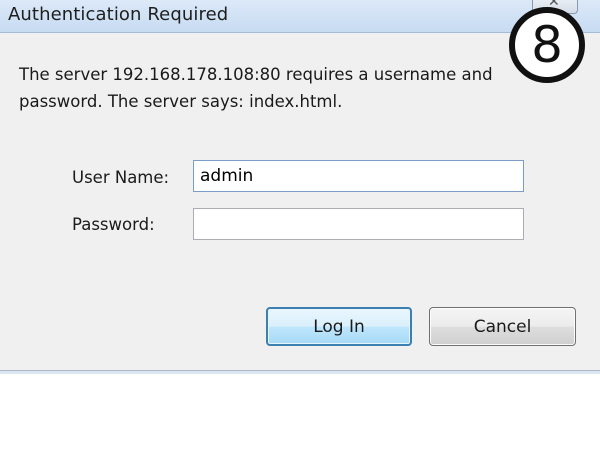  I want to click on username-label: User Name:, so click(121, 177).